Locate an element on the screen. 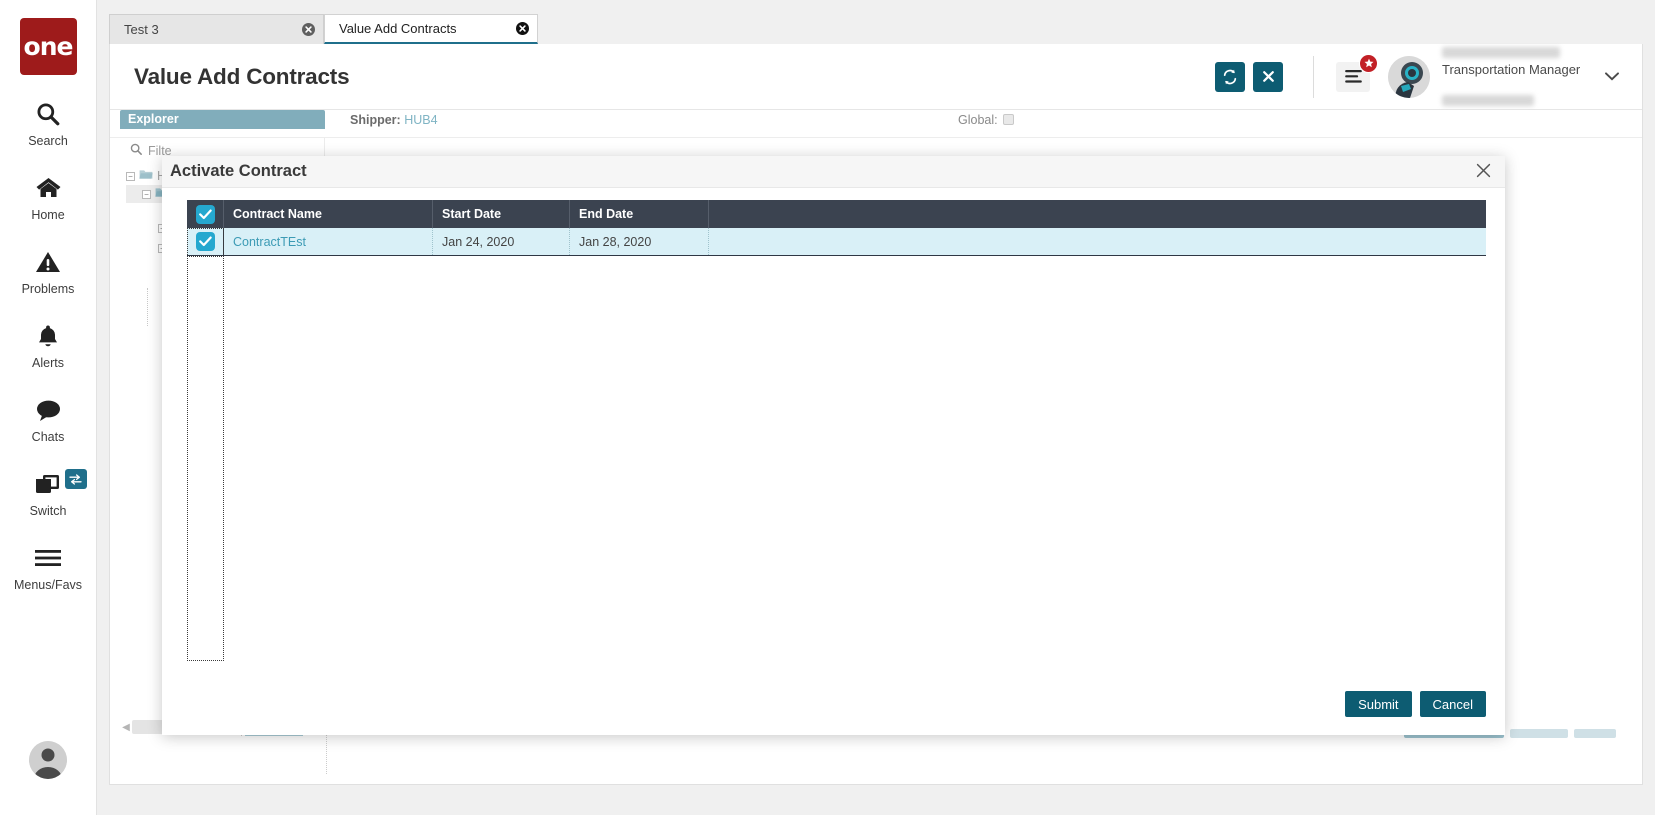  grid-header-row: Contract Name Start Date End Date is located at coordinates (836, 214).